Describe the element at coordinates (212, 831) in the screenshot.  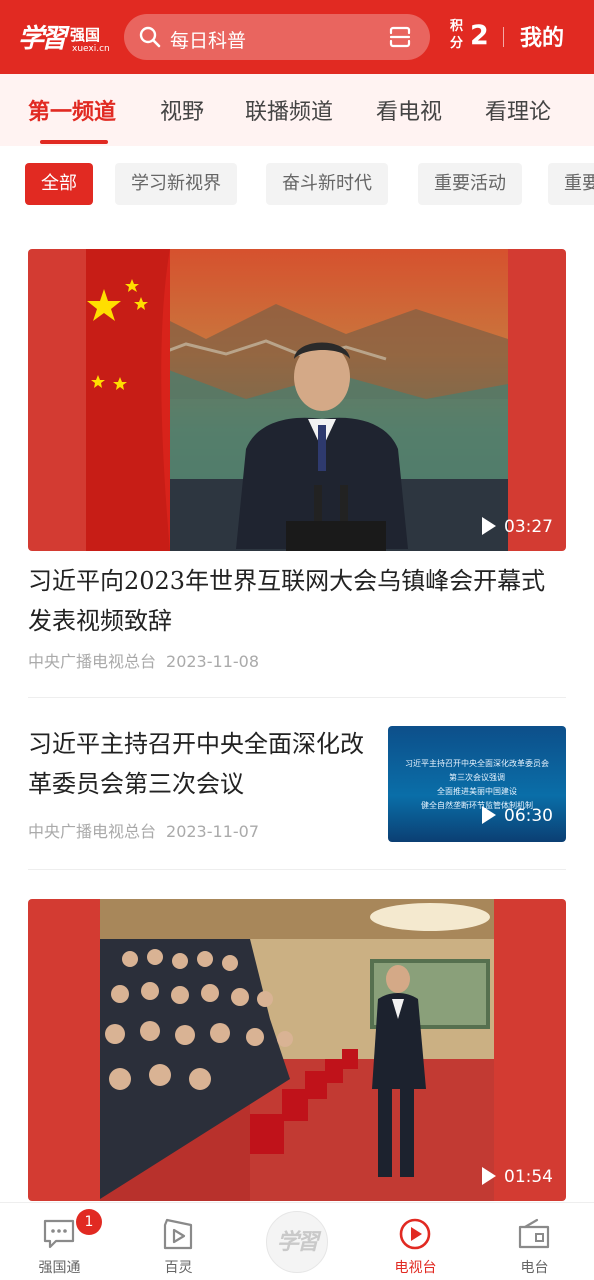
I see `video-date-2: 2023-11-07` at that location.